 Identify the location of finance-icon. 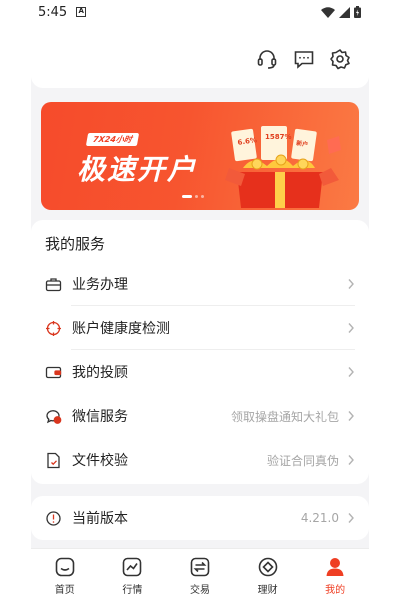
(267, 567).